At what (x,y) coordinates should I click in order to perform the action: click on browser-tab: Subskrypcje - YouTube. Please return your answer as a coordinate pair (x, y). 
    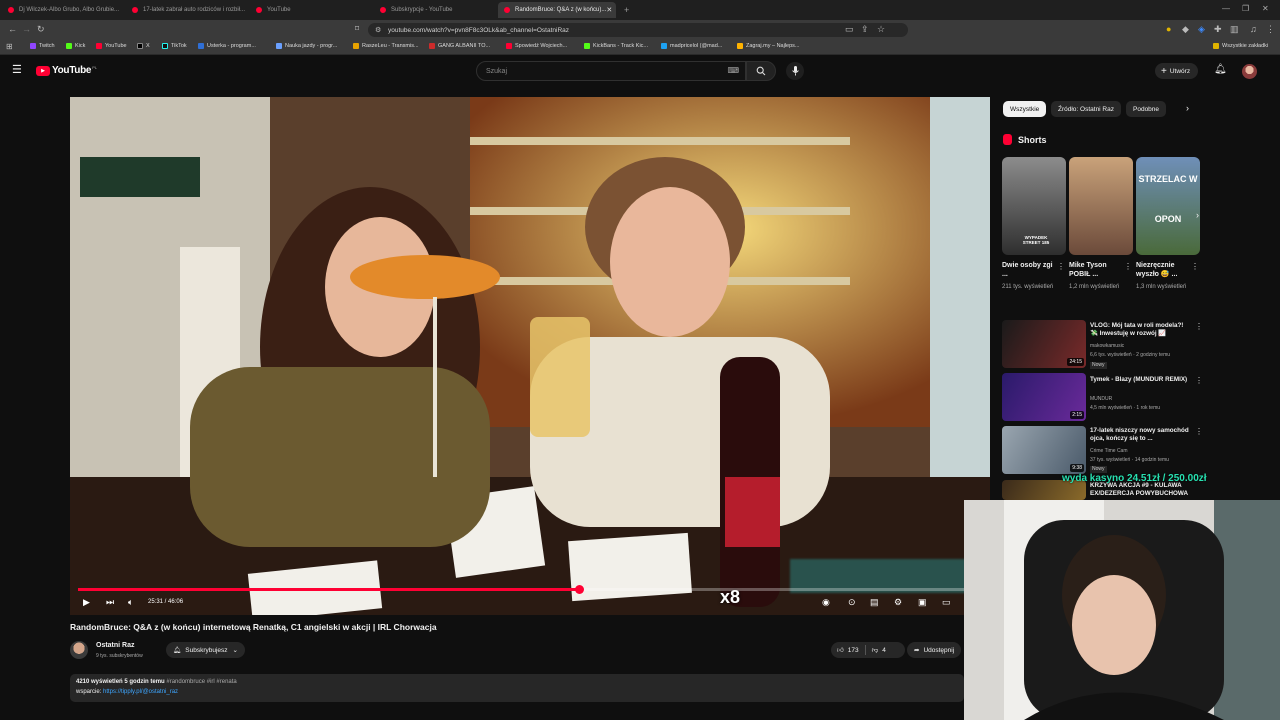
    Looking at the image, I should click on (434, 10).